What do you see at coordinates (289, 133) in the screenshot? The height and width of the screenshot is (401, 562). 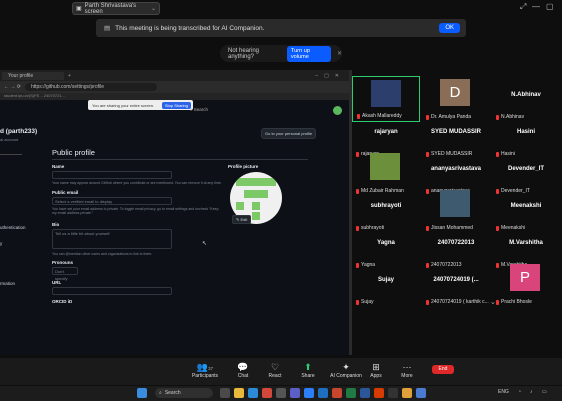 I see `go-to-profile-button: Go to your personal profile` at bounding box center [289, 133].